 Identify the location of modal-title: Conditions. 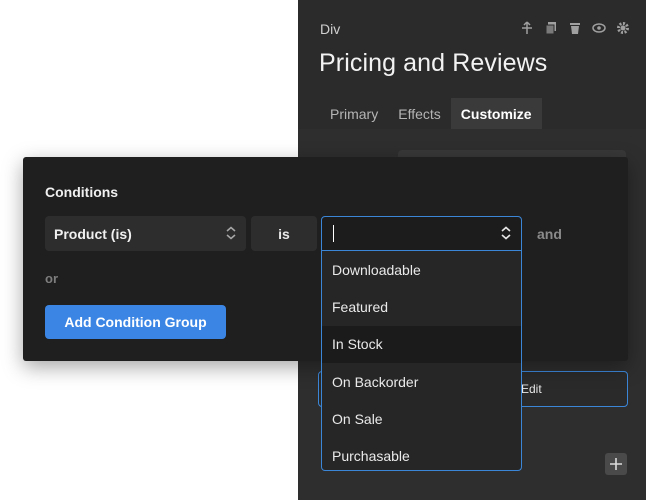
(82, 192).